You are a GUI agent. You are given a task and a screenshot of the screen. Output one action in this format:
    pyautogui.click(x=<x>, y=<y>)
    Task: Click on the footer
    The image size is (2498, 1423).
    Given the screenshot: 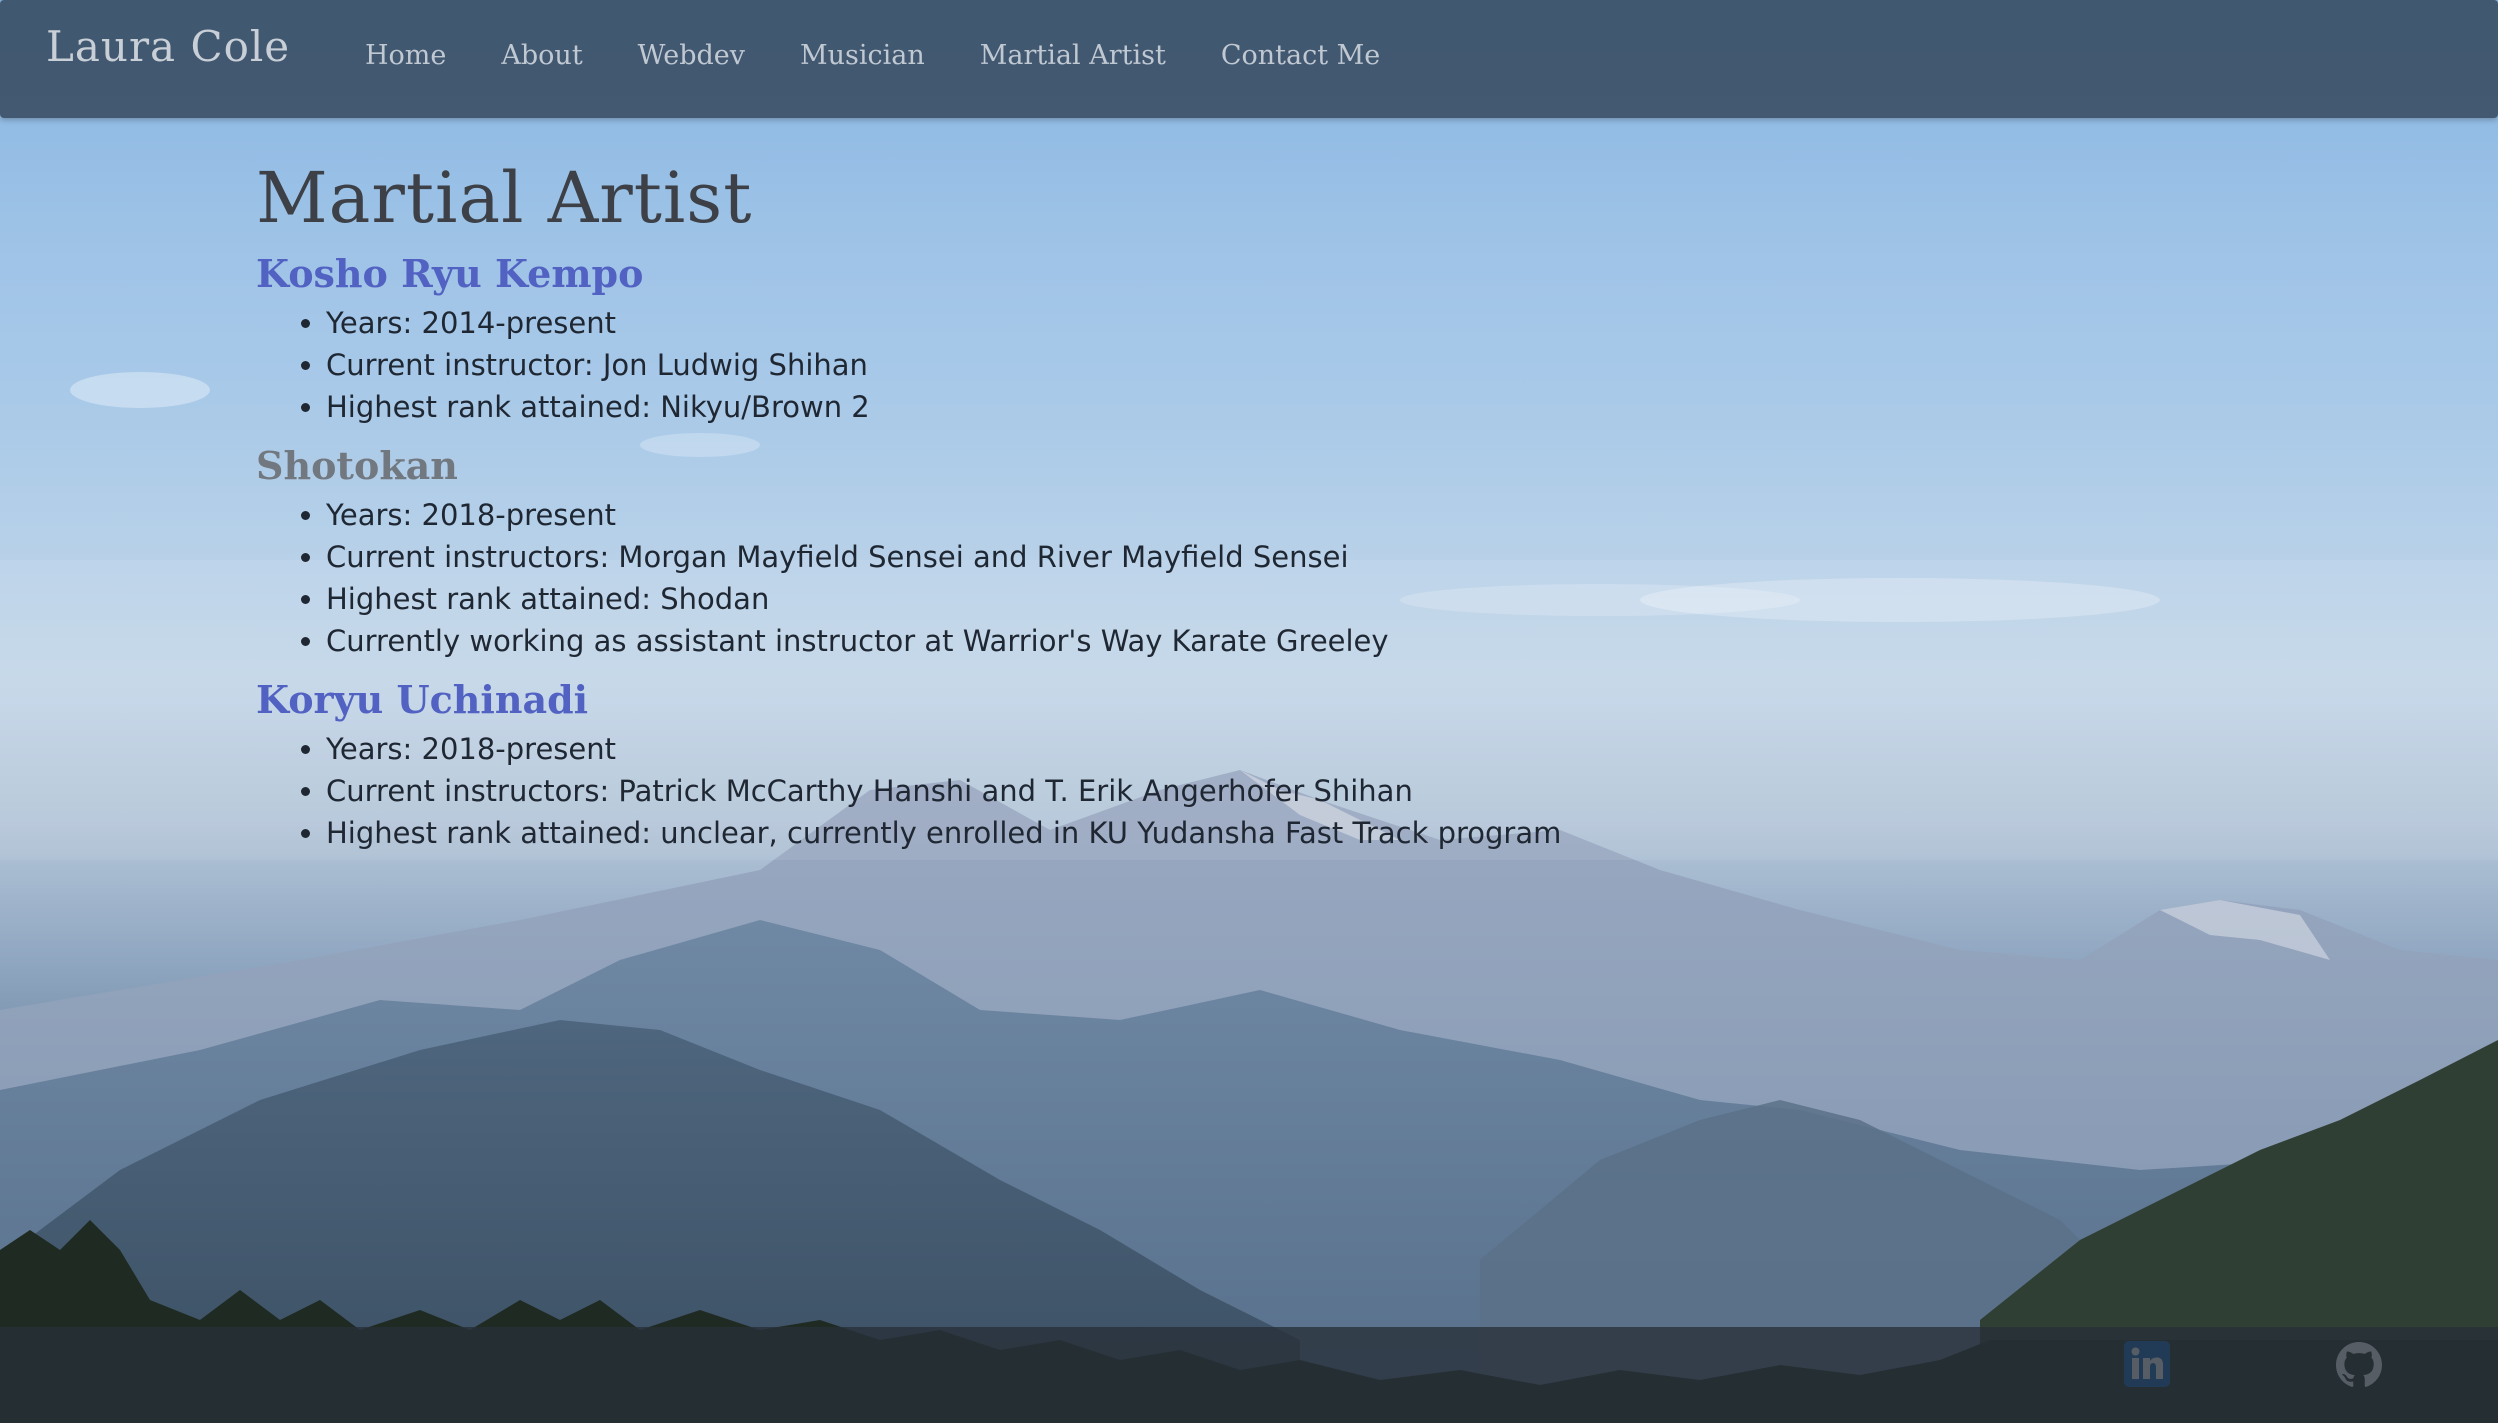 What is the action you would take?
    pyautogui.click(x=1249, y=1375)
    